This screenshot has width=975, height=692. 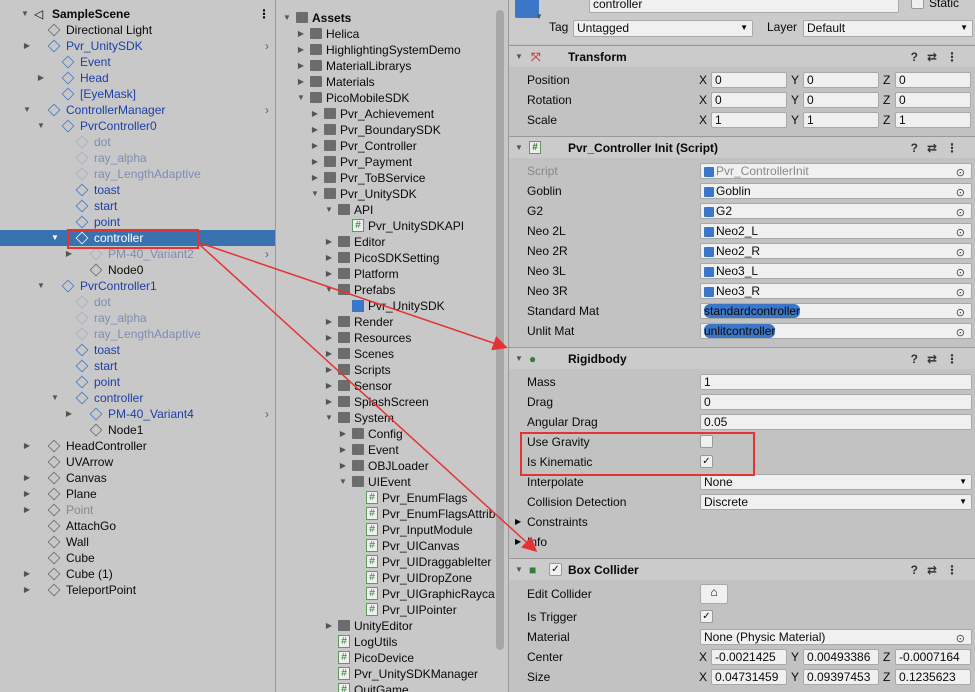 I want to click on hierarchy-item: point, so click(x=137, y=222).